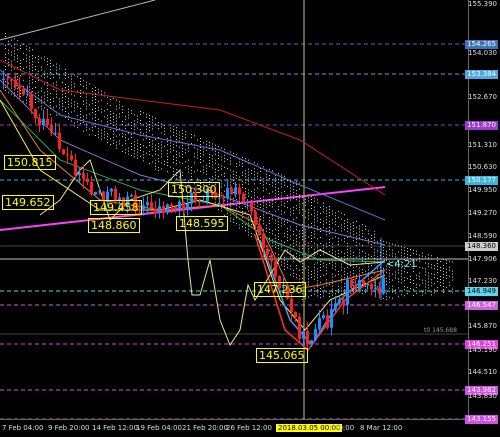  I want to click on time-axis-label: 8 Mar 12:00, so click(381, 428).